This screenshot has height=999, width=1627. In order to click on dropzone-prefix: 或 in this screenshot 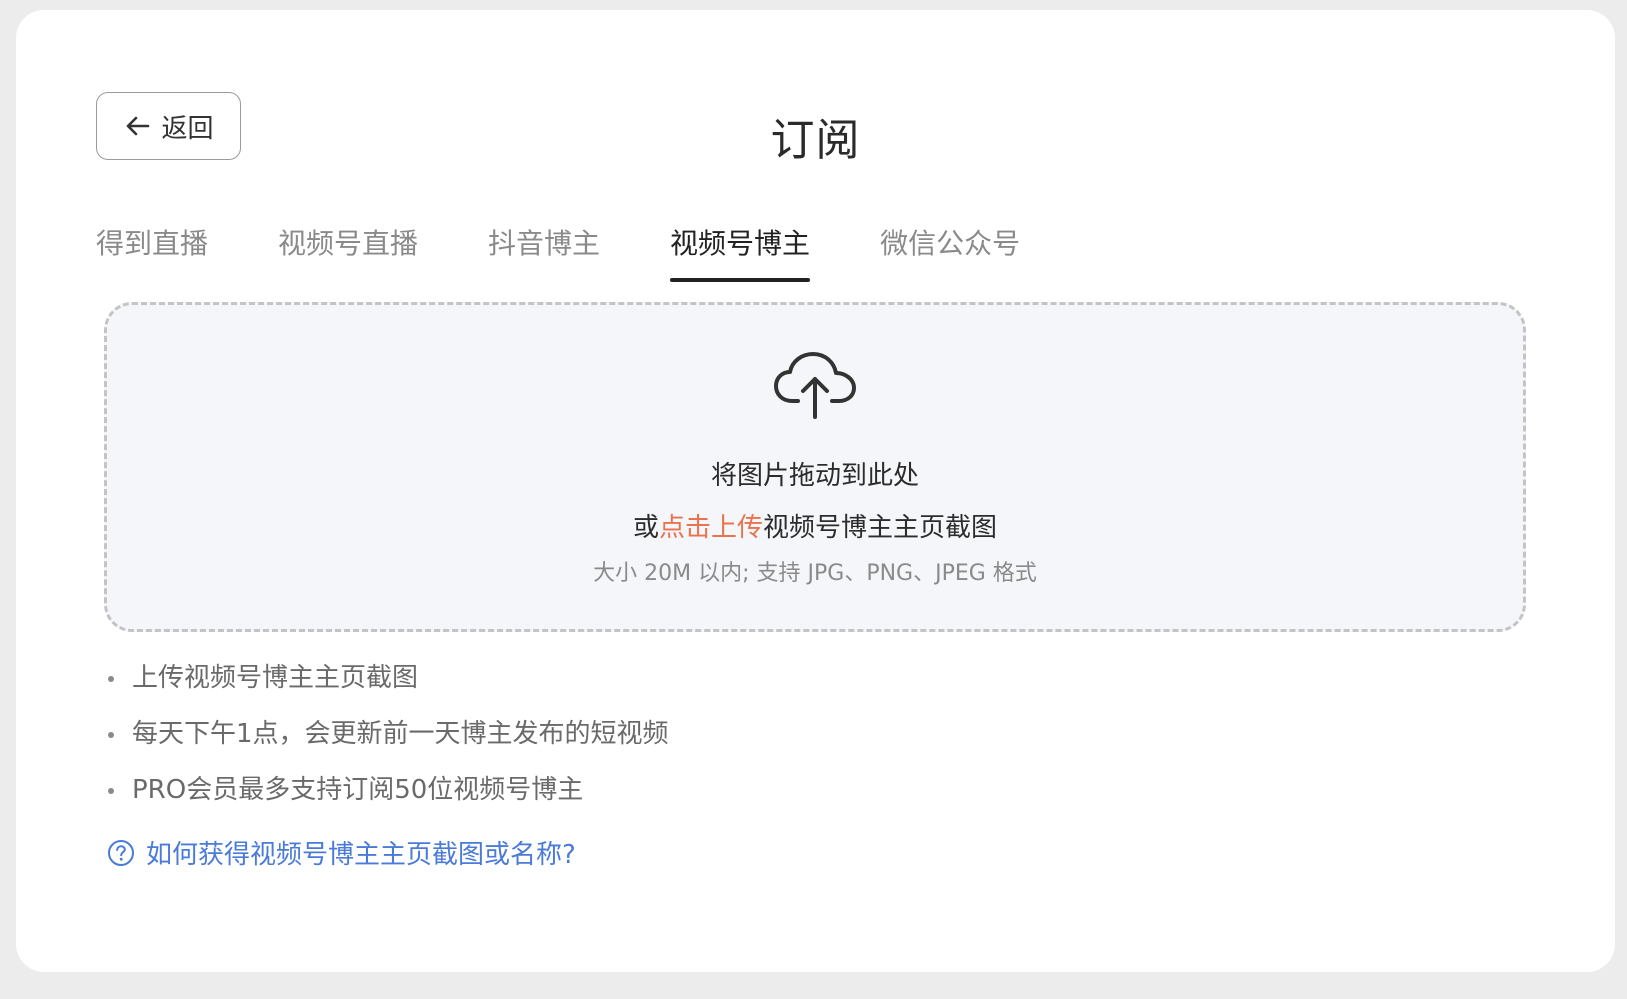, I will do `click(645, 528)`.